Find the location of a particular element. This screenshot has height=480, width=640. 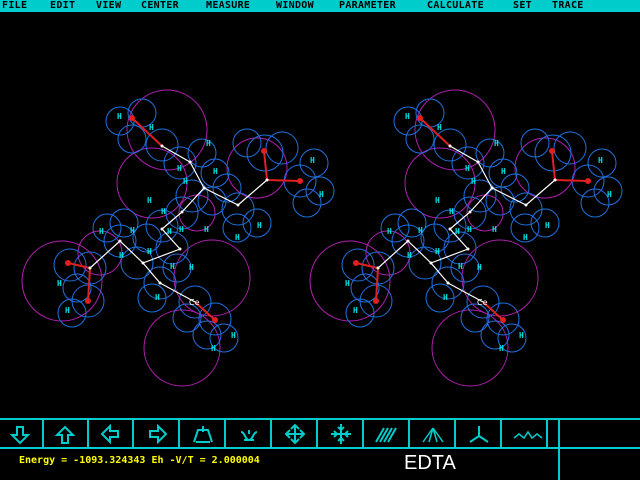

toolbar-button-hatch is located at coordinates (388, 434).